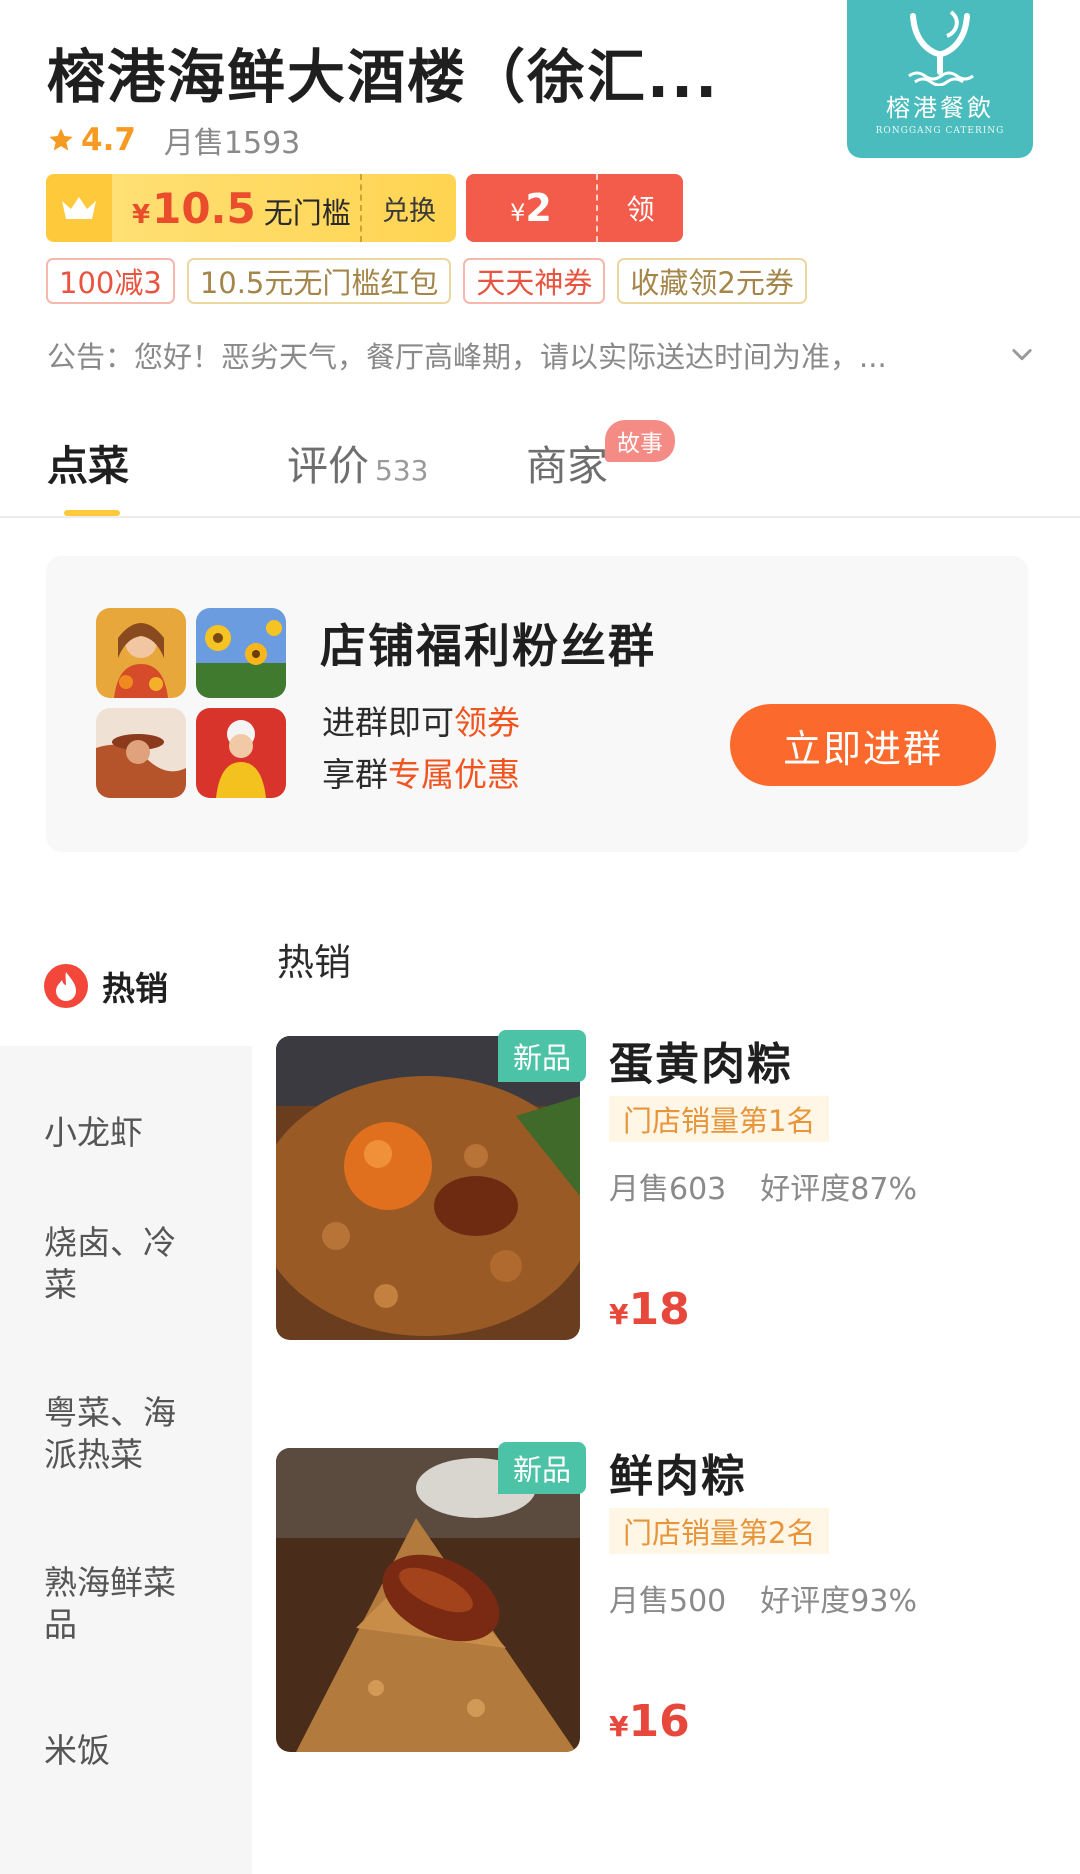 The image size is (1080, 1874). Describe the element at coordinates (408, 208) in the screenshot. I see `coupon-exchange-button: 兑换` at that location.